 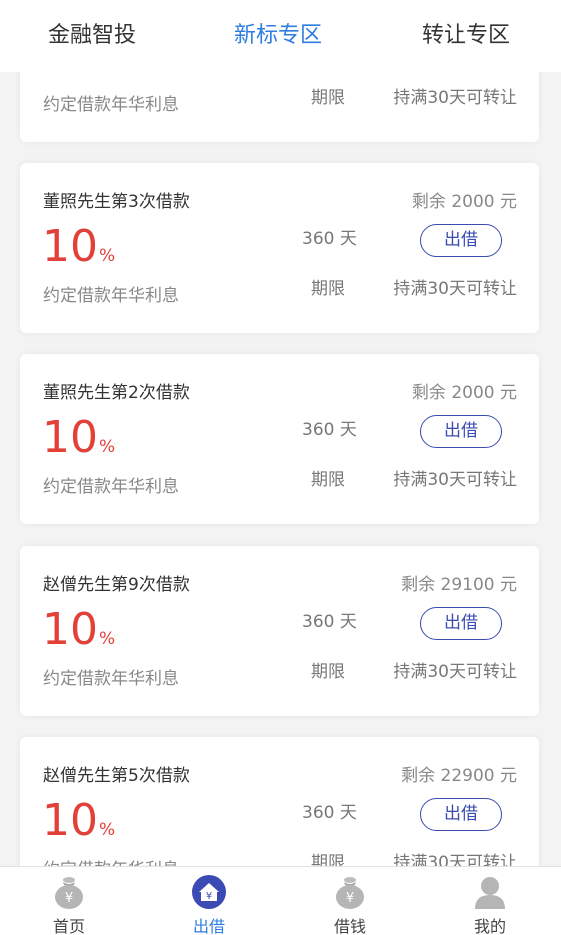 I want to click on tab-smart-invest: 金融智投, so click(x=92, y=36).